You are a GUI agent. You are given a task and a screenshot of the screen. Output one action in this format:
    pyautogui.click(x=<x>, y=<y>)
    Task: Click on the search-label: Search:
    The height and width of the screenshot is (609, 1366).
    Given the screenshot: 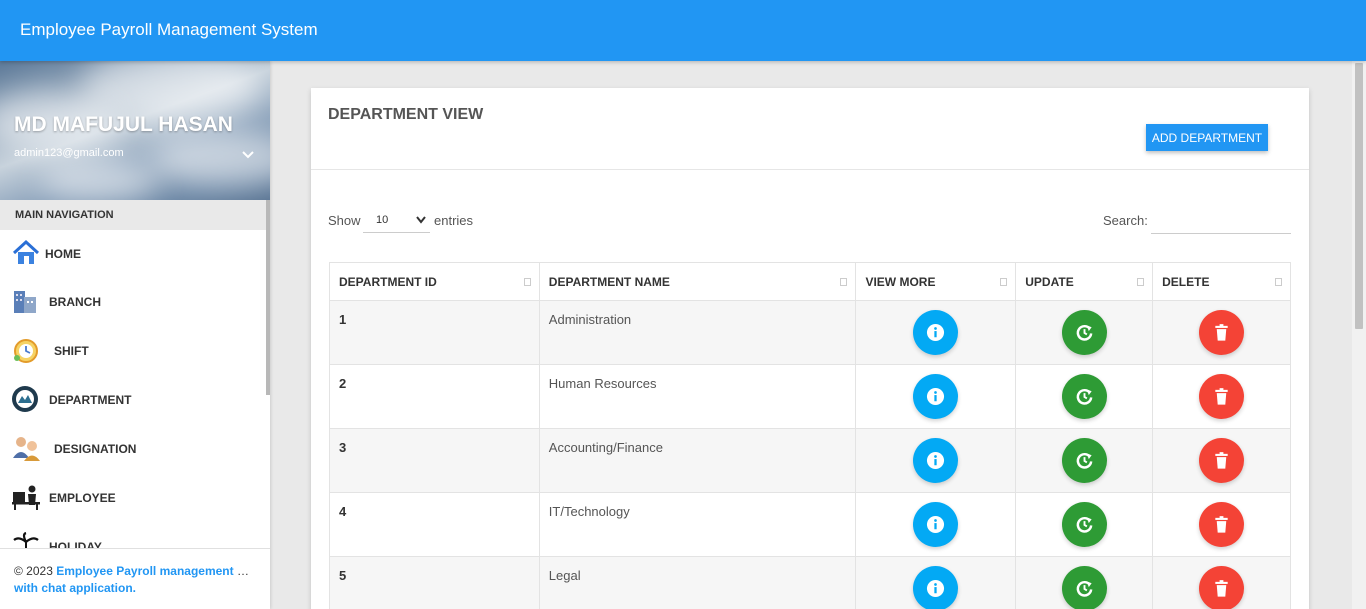 What is the action you would take?
    pyautogui.click(x=1125, y=220)
    